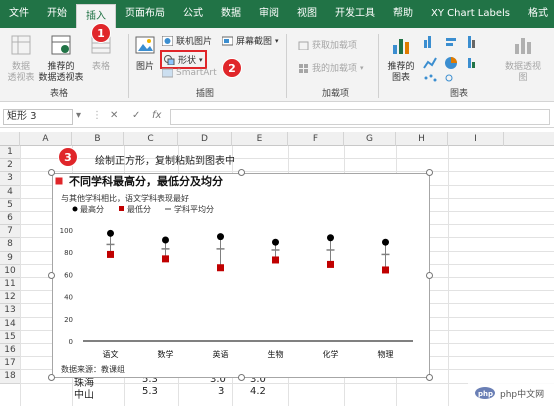 Image resolution: width=554 pixels, height=406 pixels. Describe the element at coordinates (21, 59) in the screenshot. I see `pivot-table-button: 数据 透视表` at that location.